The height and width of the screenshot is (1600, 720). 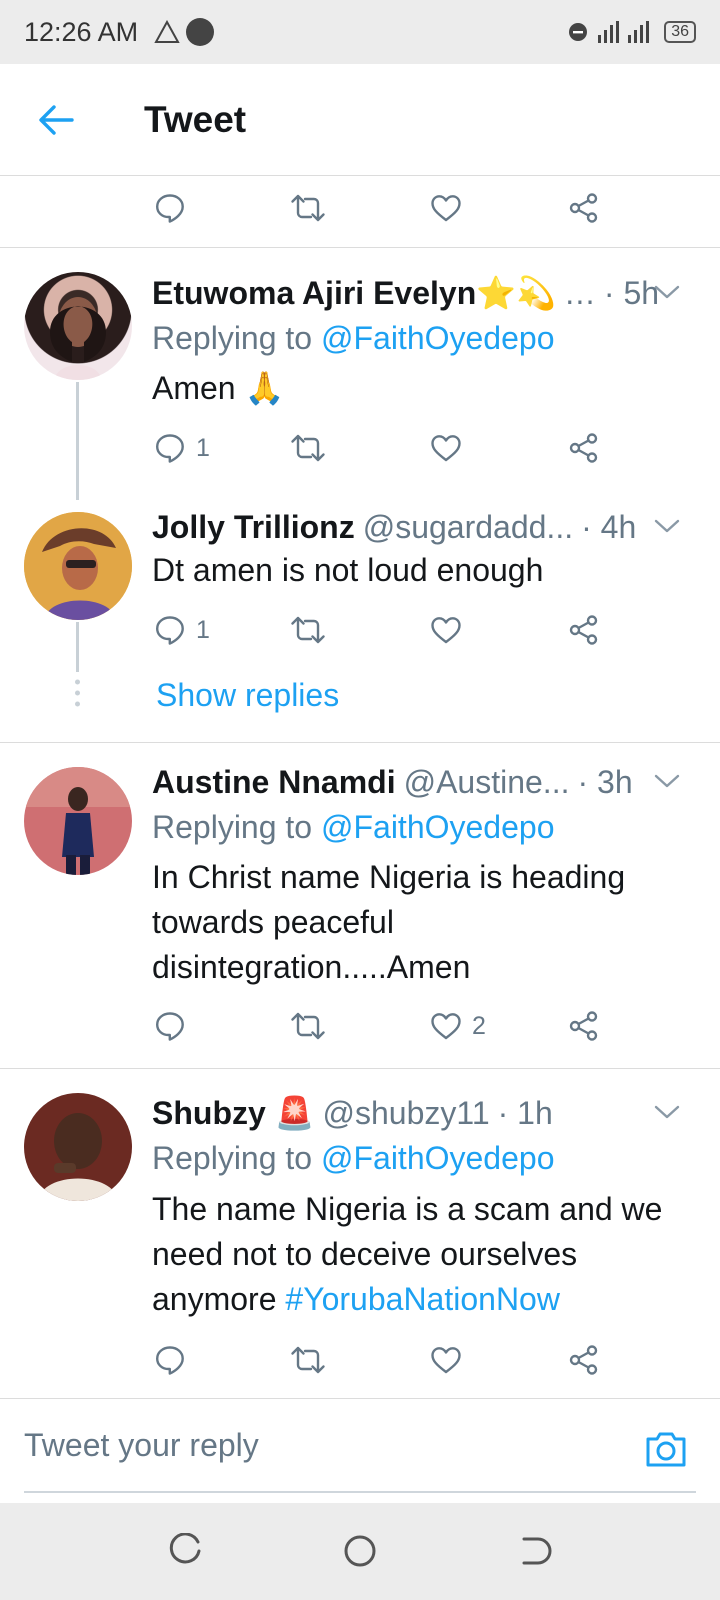 I want to click on original-tweet-actions, so click(x=396, y=208).